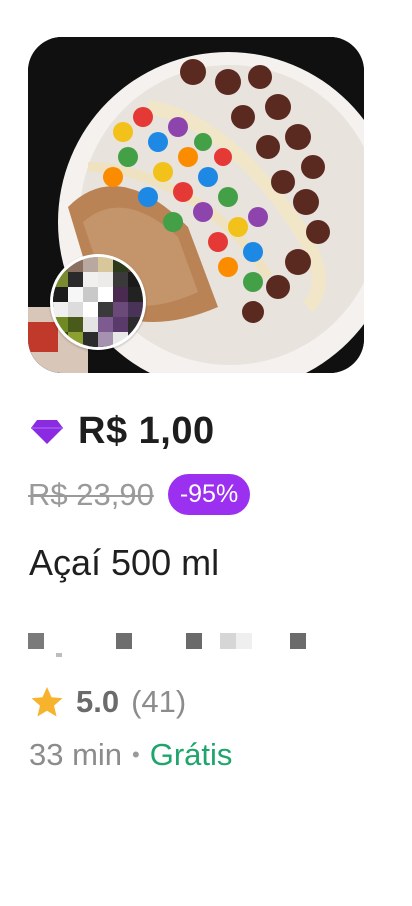 This screenshot has height=906, width=412. What do you see at coordinates (209, 494) in the screenshot?
I see `discount-badge: -95%` at bounding box center [209, 494].